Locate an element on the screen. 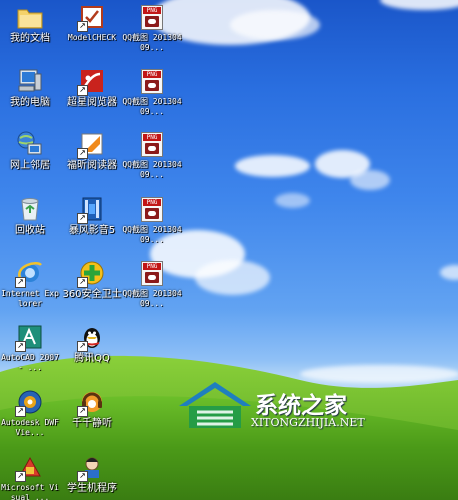  icon-label: Internet Explorer is located at coordinates (30, 298).